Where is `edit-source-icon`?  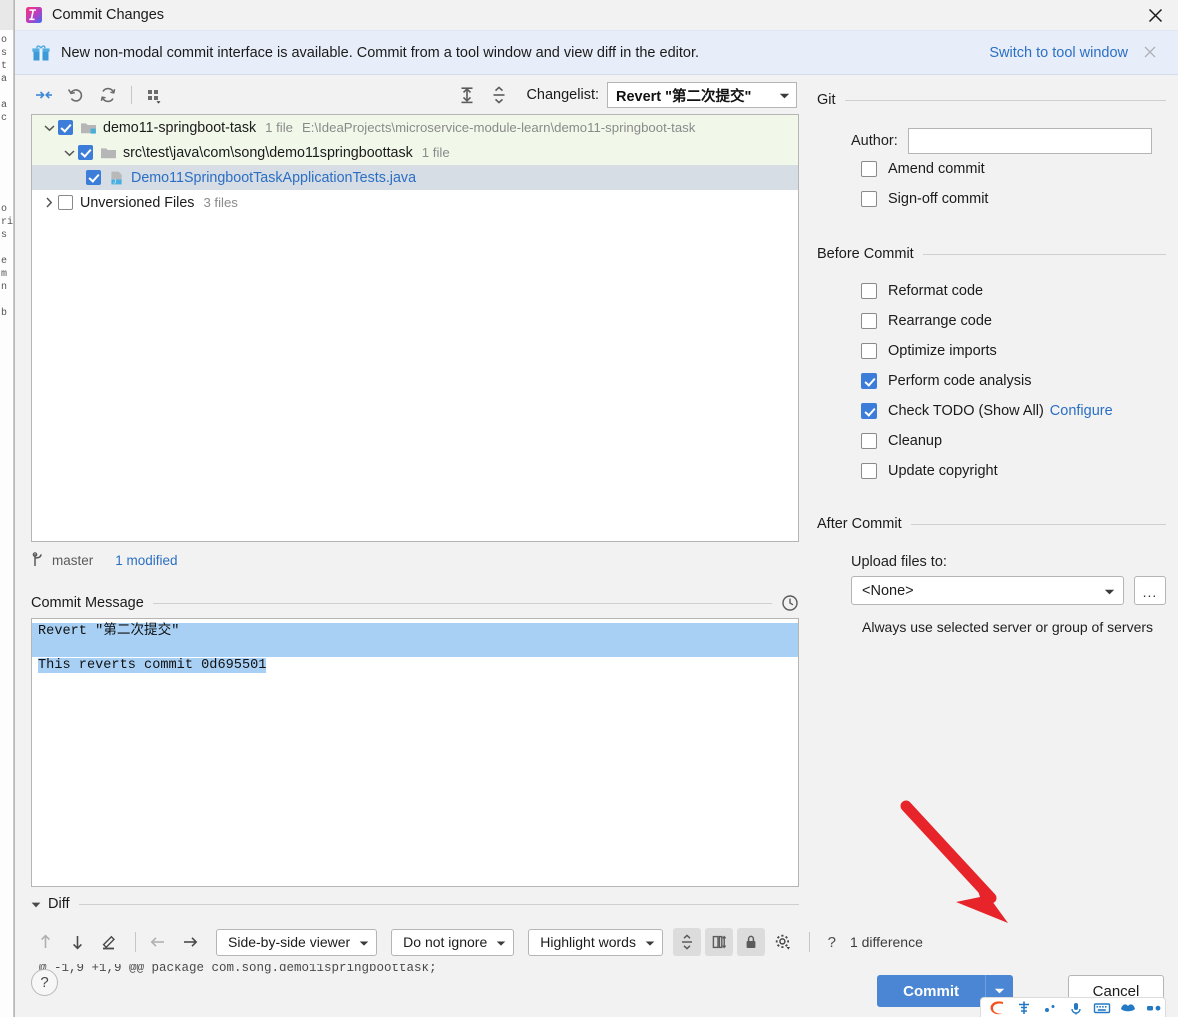
edit-source-icon is located at coordinates (109, 942).